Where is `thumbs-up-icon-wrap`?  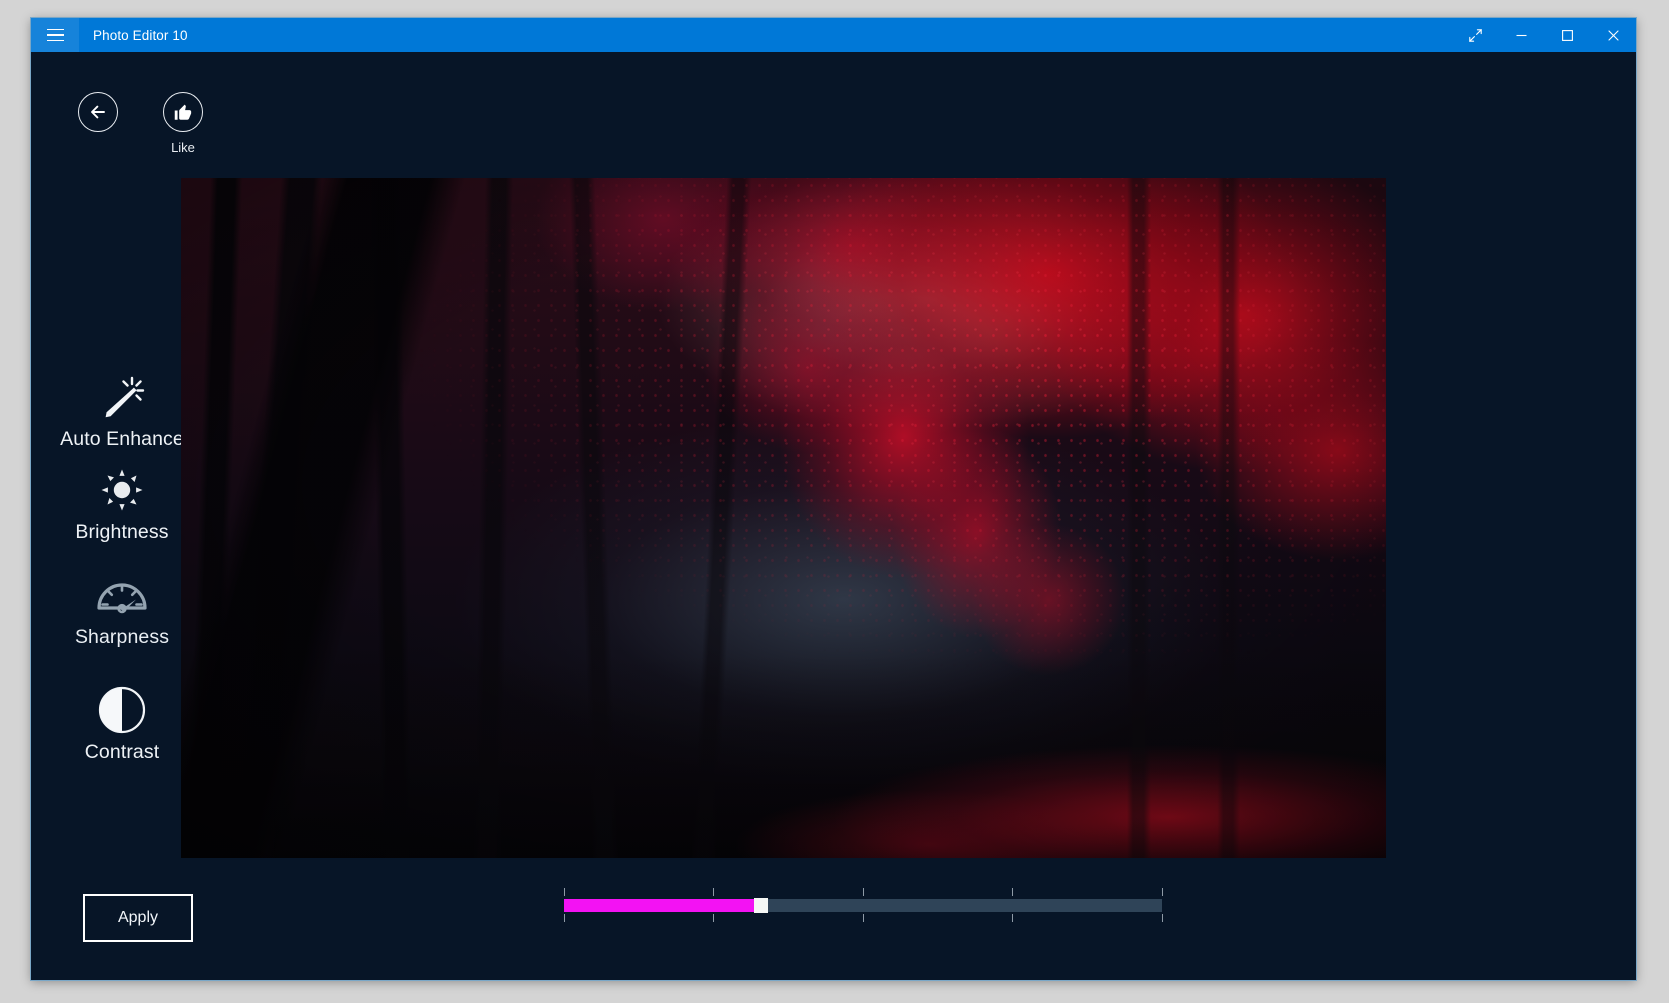 thumbs-up-icon-wrap is located at coordinates (183, 112).